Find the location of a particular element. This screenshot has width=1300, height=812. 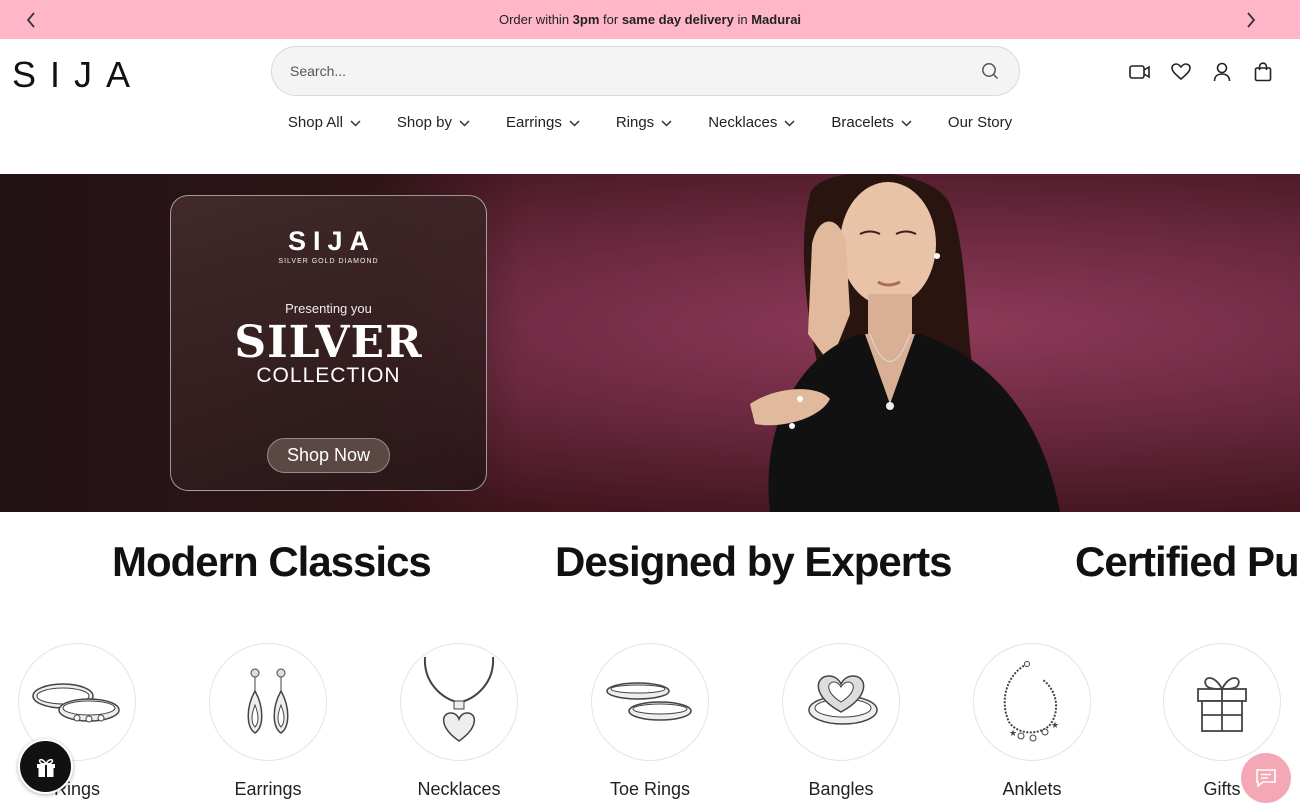

nav-label: Shop by is located at coordinates (424, 122).